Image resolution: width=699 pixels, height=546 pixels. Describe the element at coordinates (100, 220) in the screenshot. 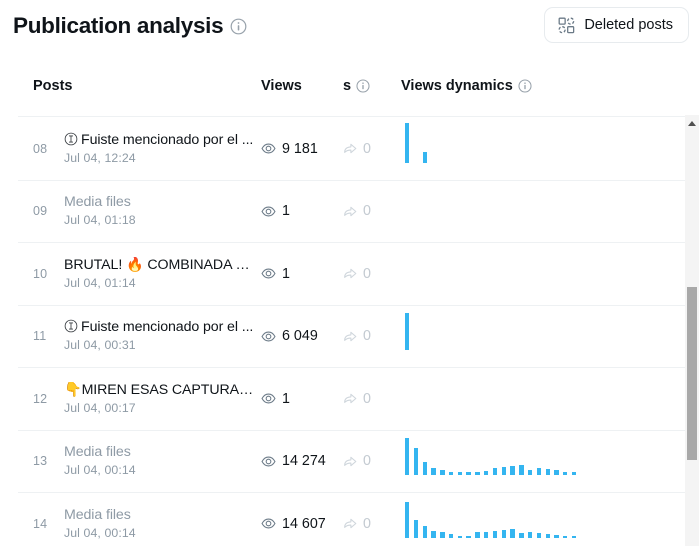

I see `post-date: Jul 04, 01:18` at that location.